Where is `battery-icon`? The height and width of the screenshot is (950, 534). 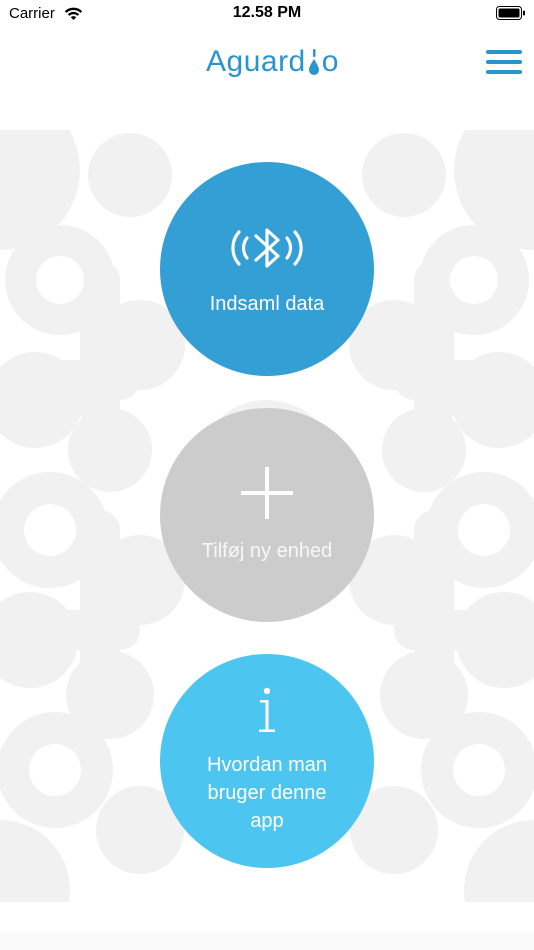 battery-icon is located at coordinates (511, 13).